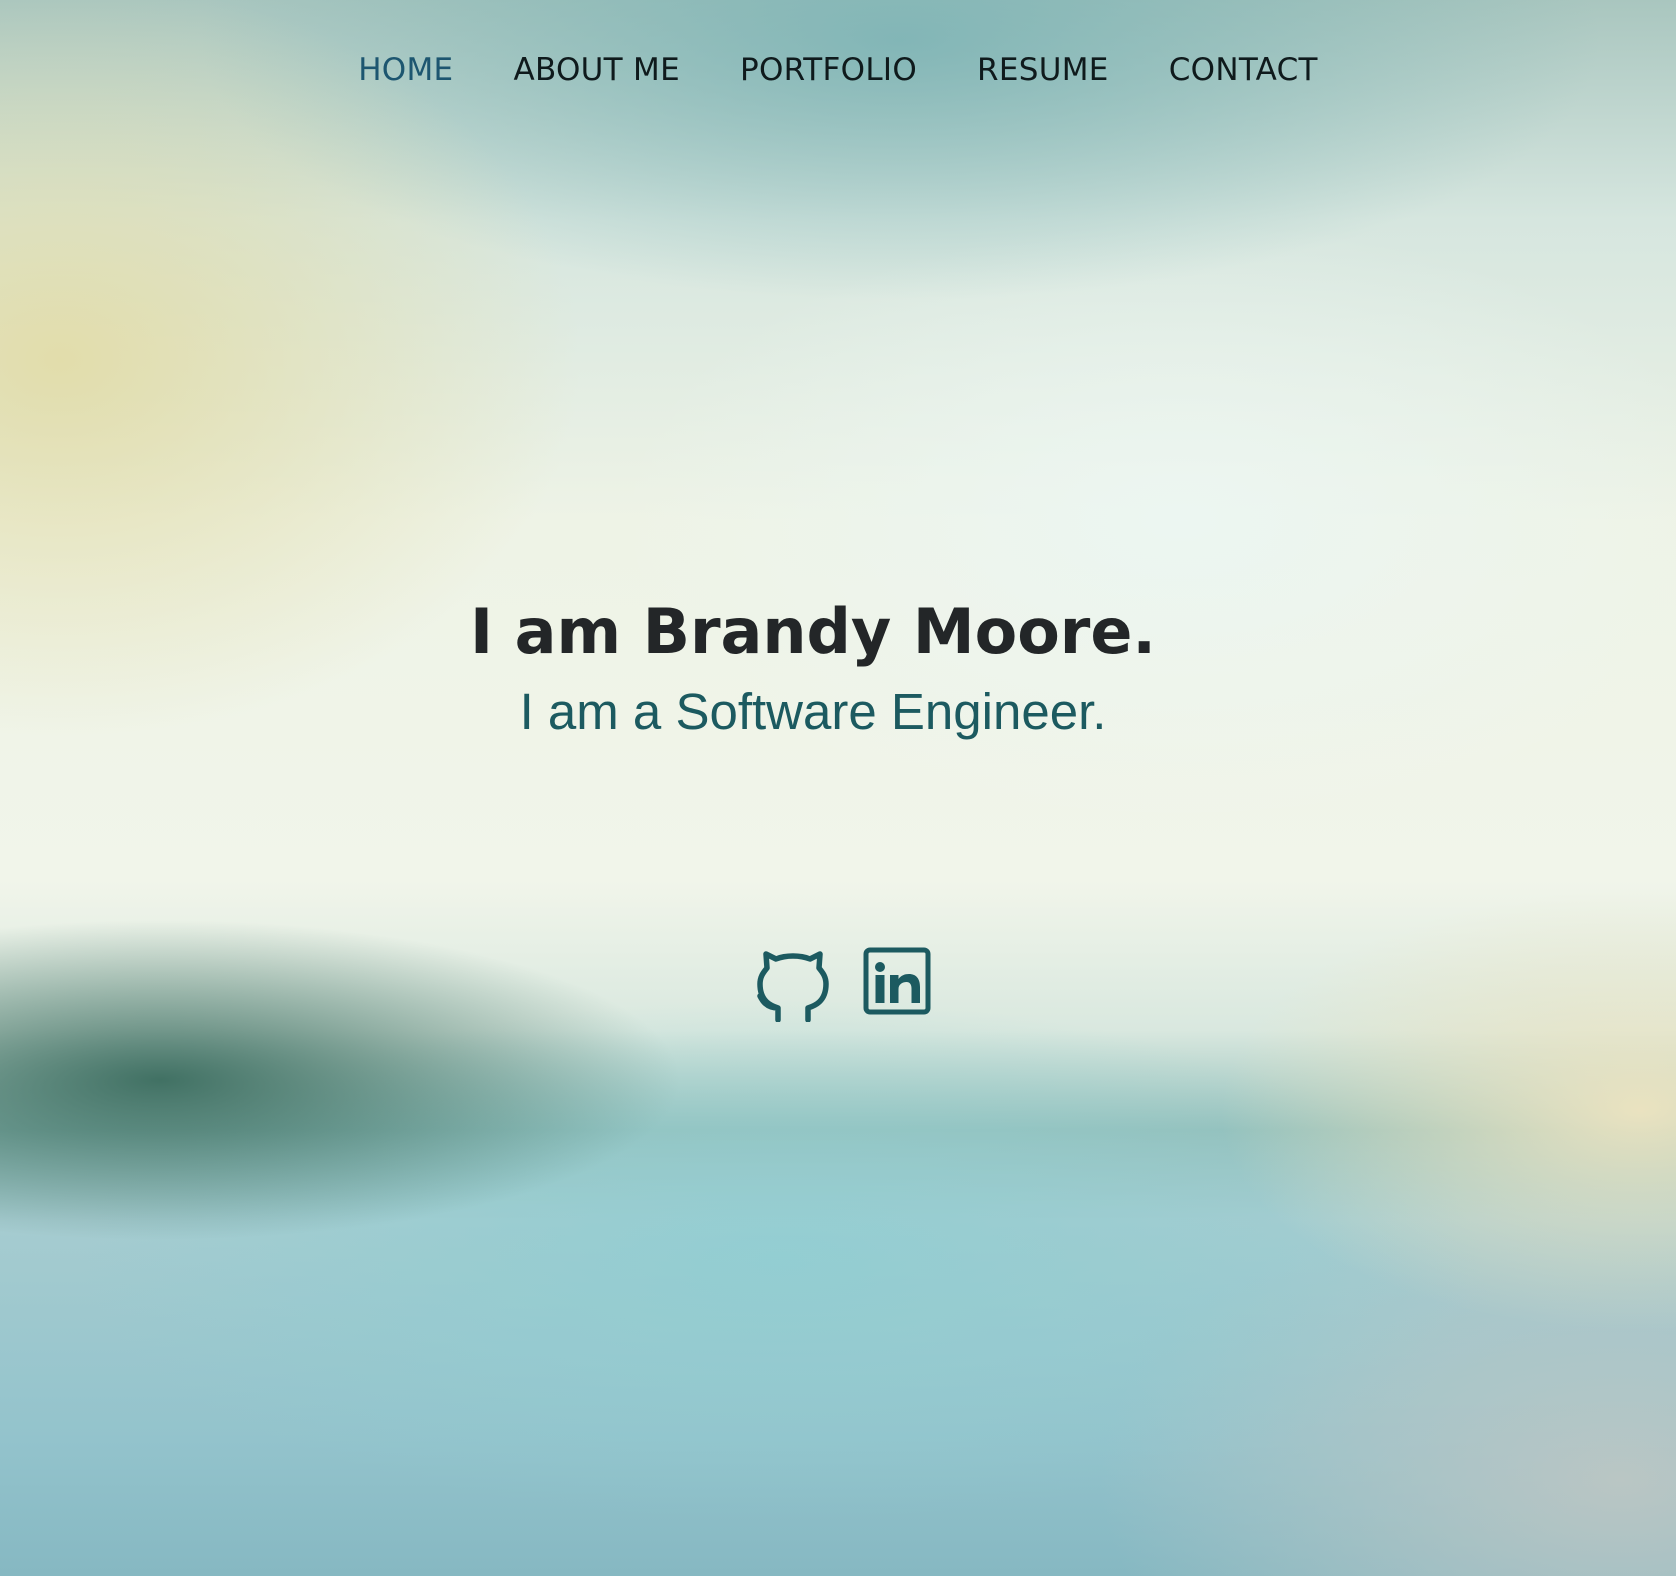  I want to click on github-icon, so click(793, 986).